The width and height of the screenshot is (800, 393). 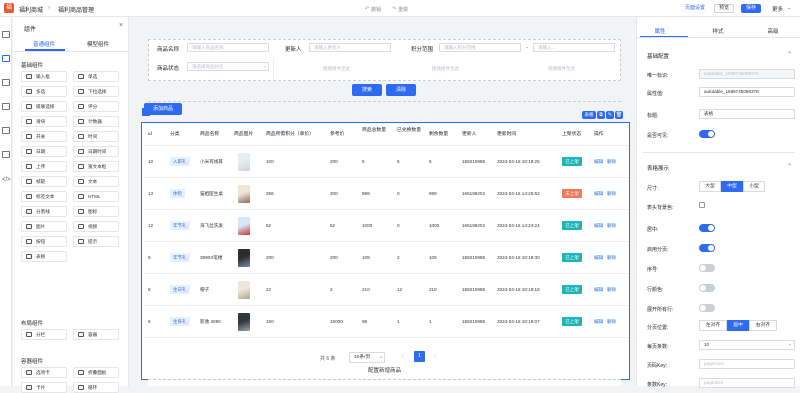 What do you see at coordinates (96, 226) in the screenshot?
I see `component-item: 视频` at bounding box center [96, 226].